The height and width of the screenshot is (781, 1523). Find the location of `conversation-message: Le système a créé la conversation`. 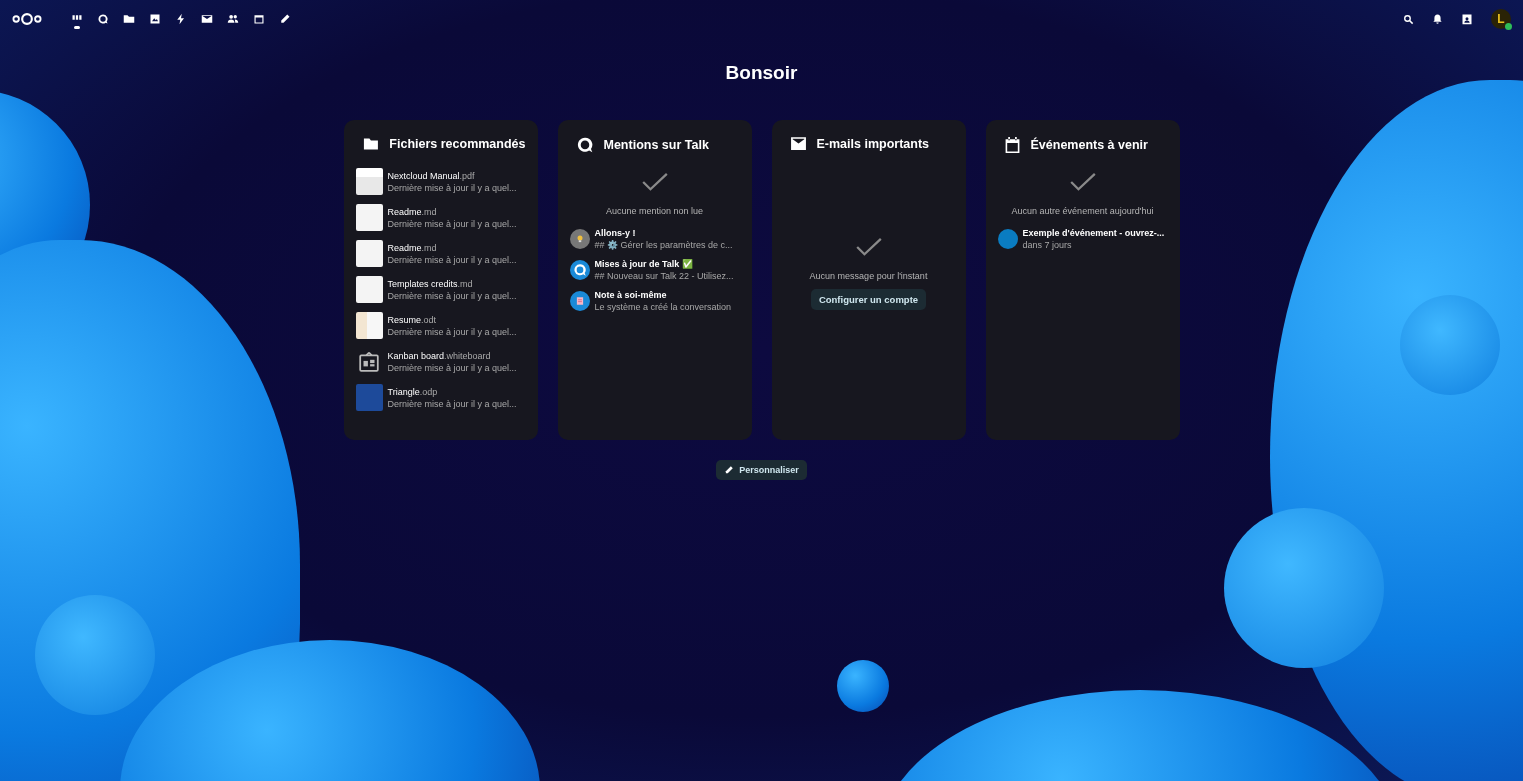

conversation-message: Le système a créé la conversation is located at coordinates (663, 307).